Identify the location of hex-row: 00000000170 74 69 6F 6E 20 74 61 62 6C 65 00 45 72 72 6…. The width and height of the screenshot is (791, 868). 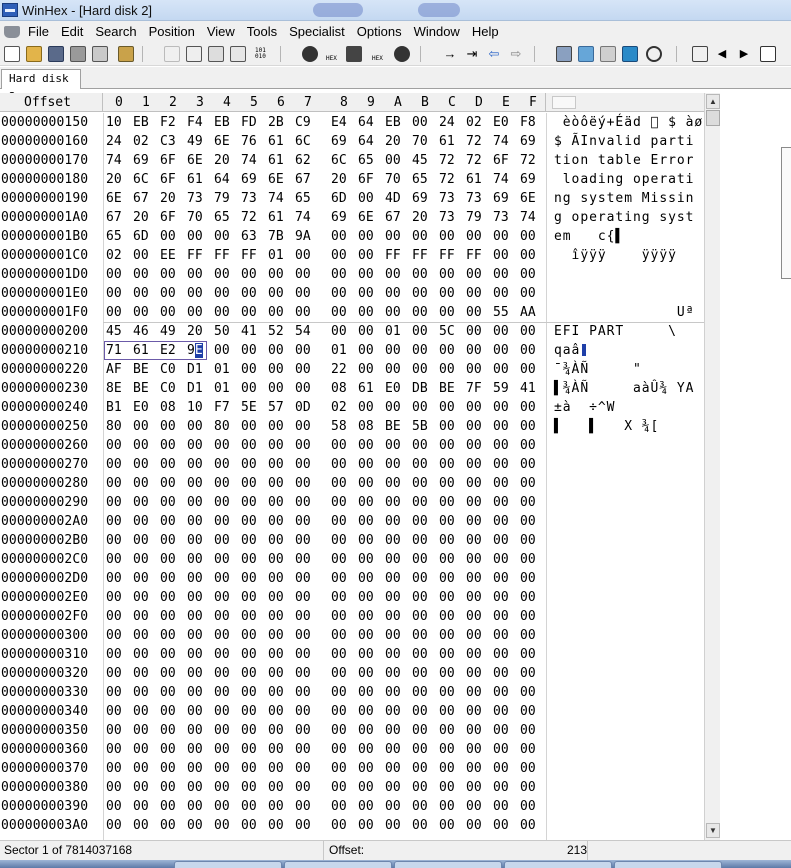
(352, 160).